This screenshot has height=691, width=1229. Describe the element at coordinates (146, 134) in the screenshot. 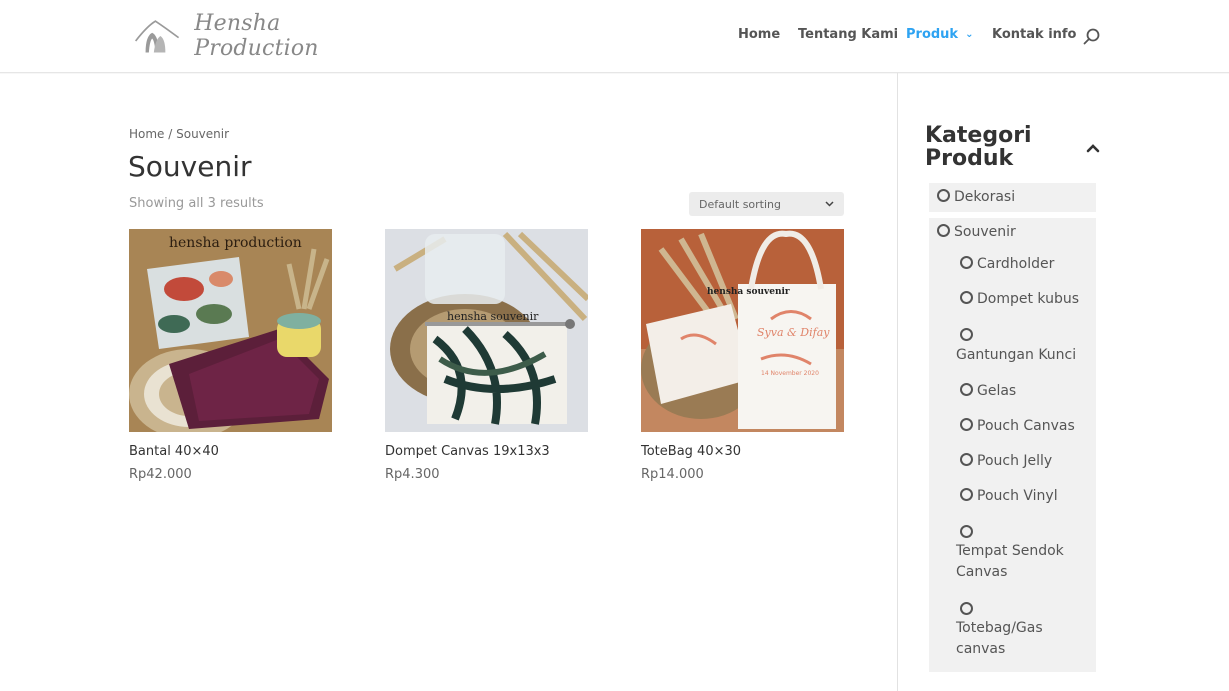

I see `breadcrumb-home: Home` at that location.